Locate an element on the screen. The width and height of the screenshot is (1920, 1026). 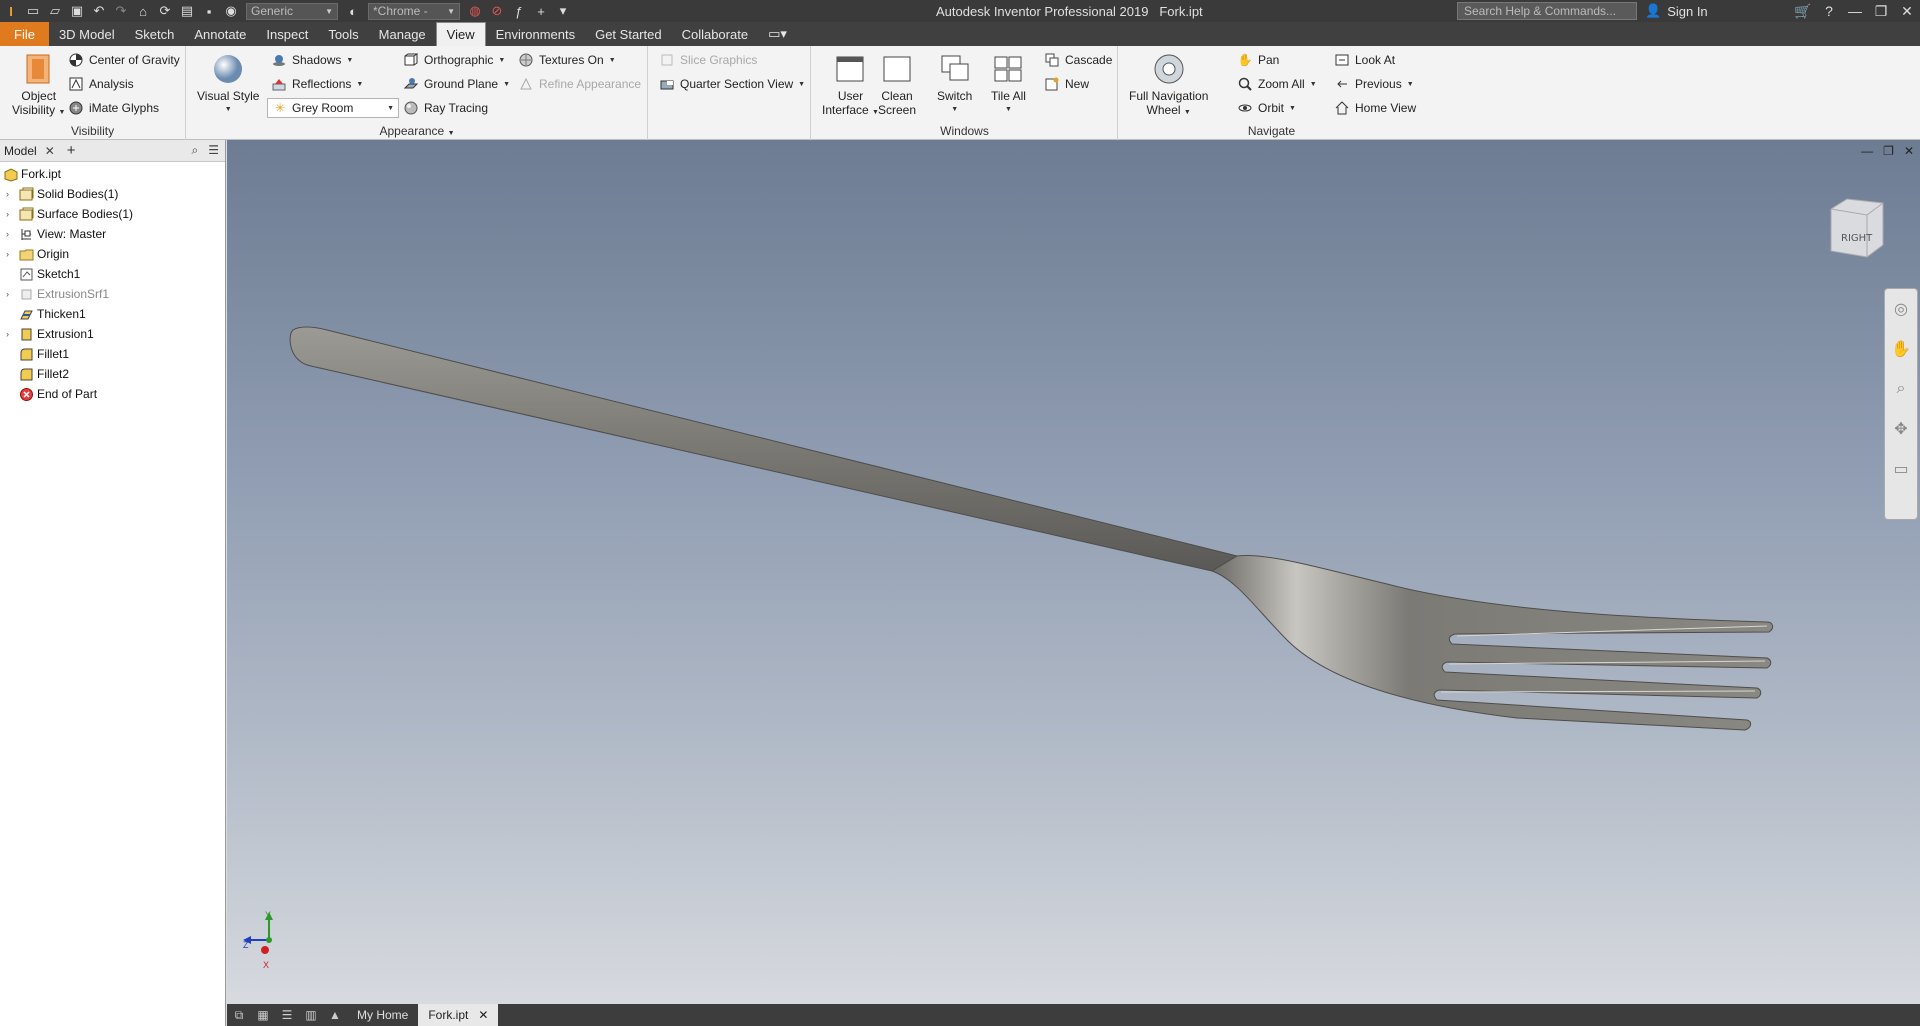
tab-annotate: Annotate is located at coordinates (220, 34).